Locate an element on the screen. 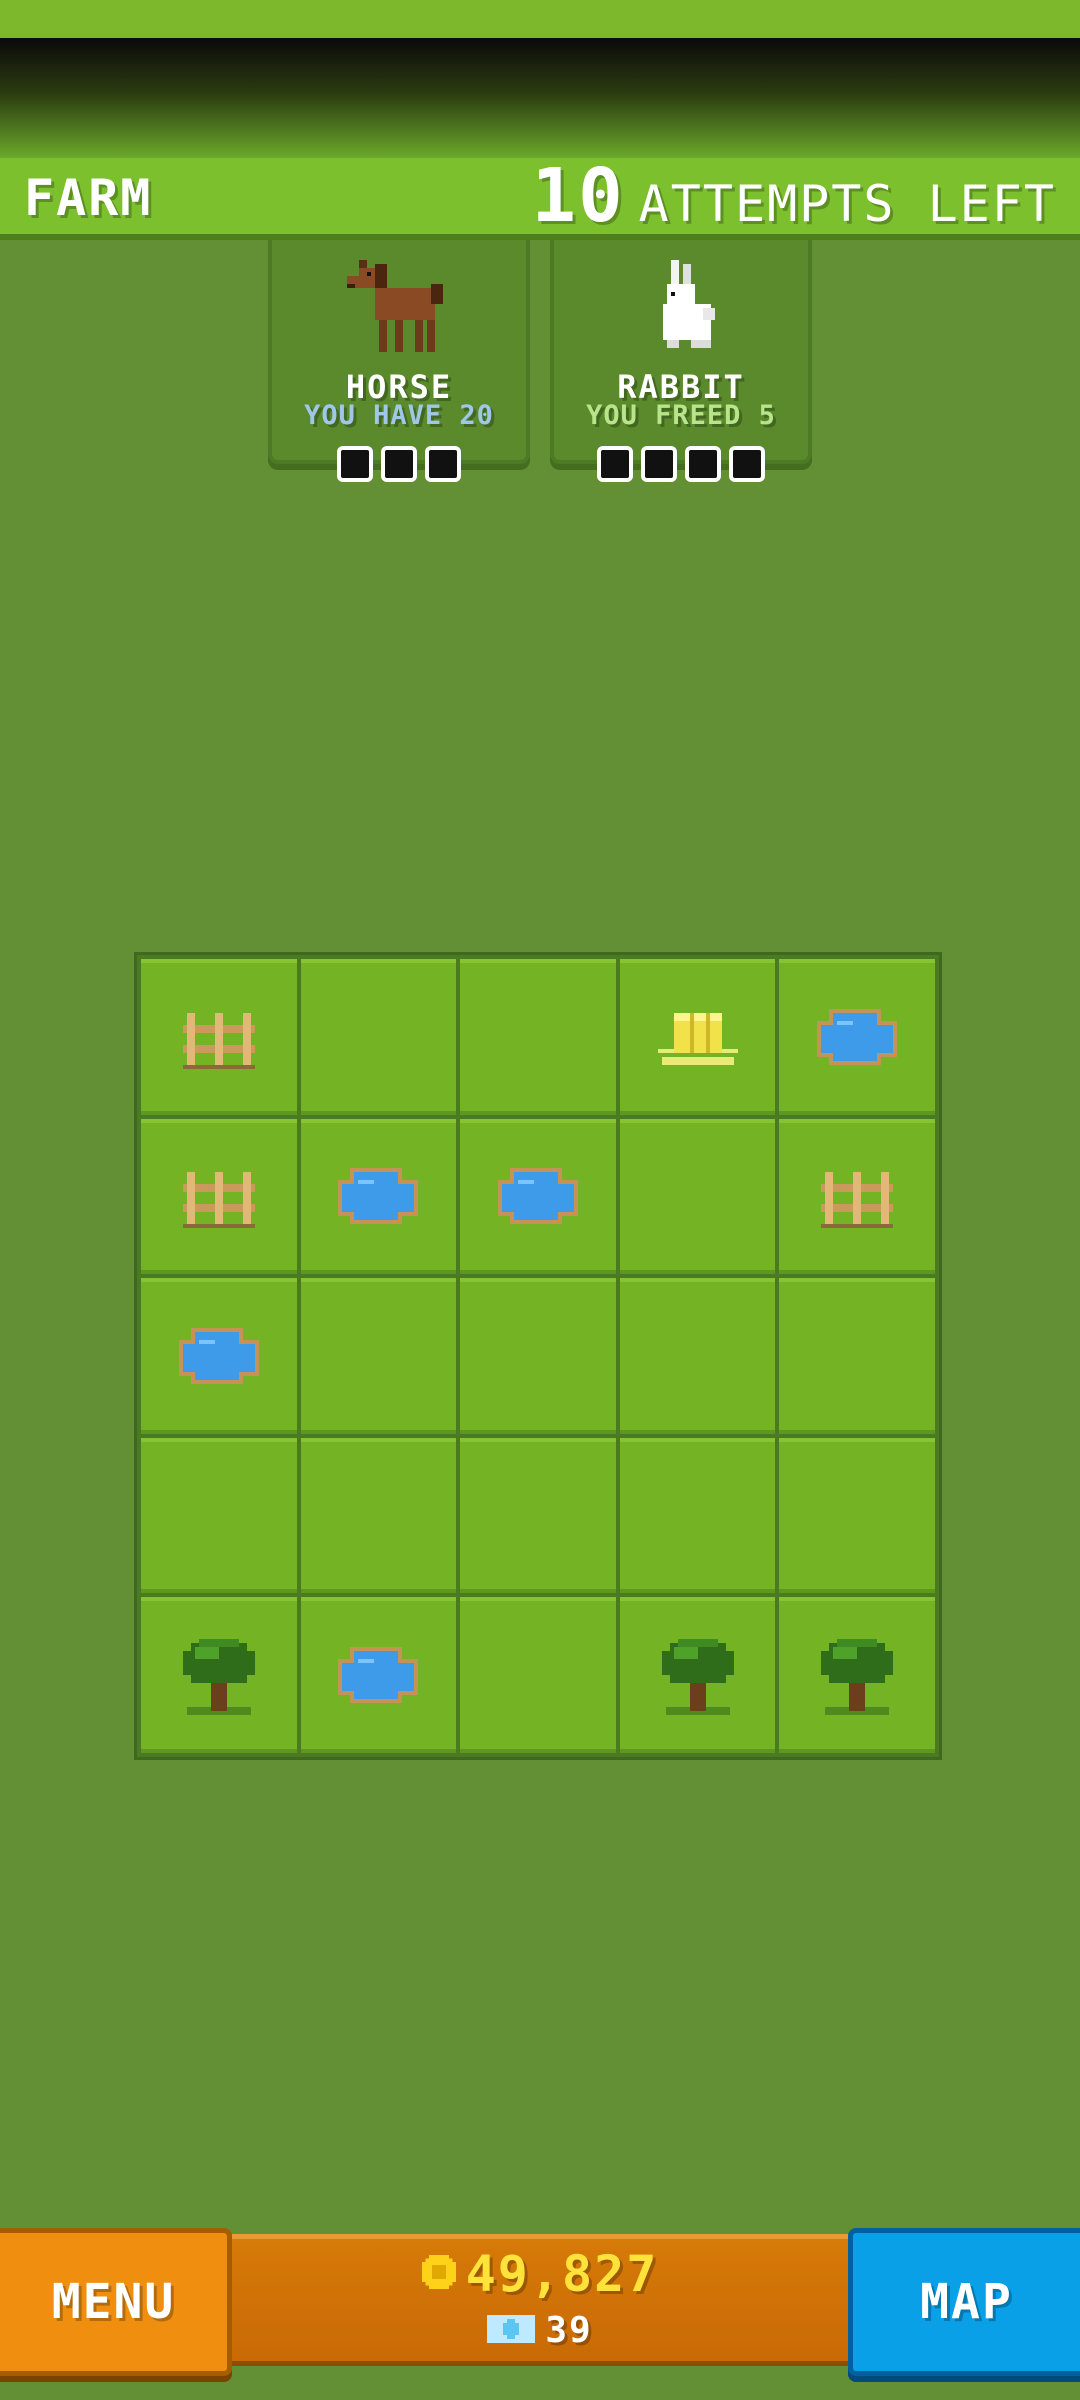 Image resolution: width=1080 pixels, height=2400 pixels. target-status: YOU FREED 5 is located at coordinates (681, 415).